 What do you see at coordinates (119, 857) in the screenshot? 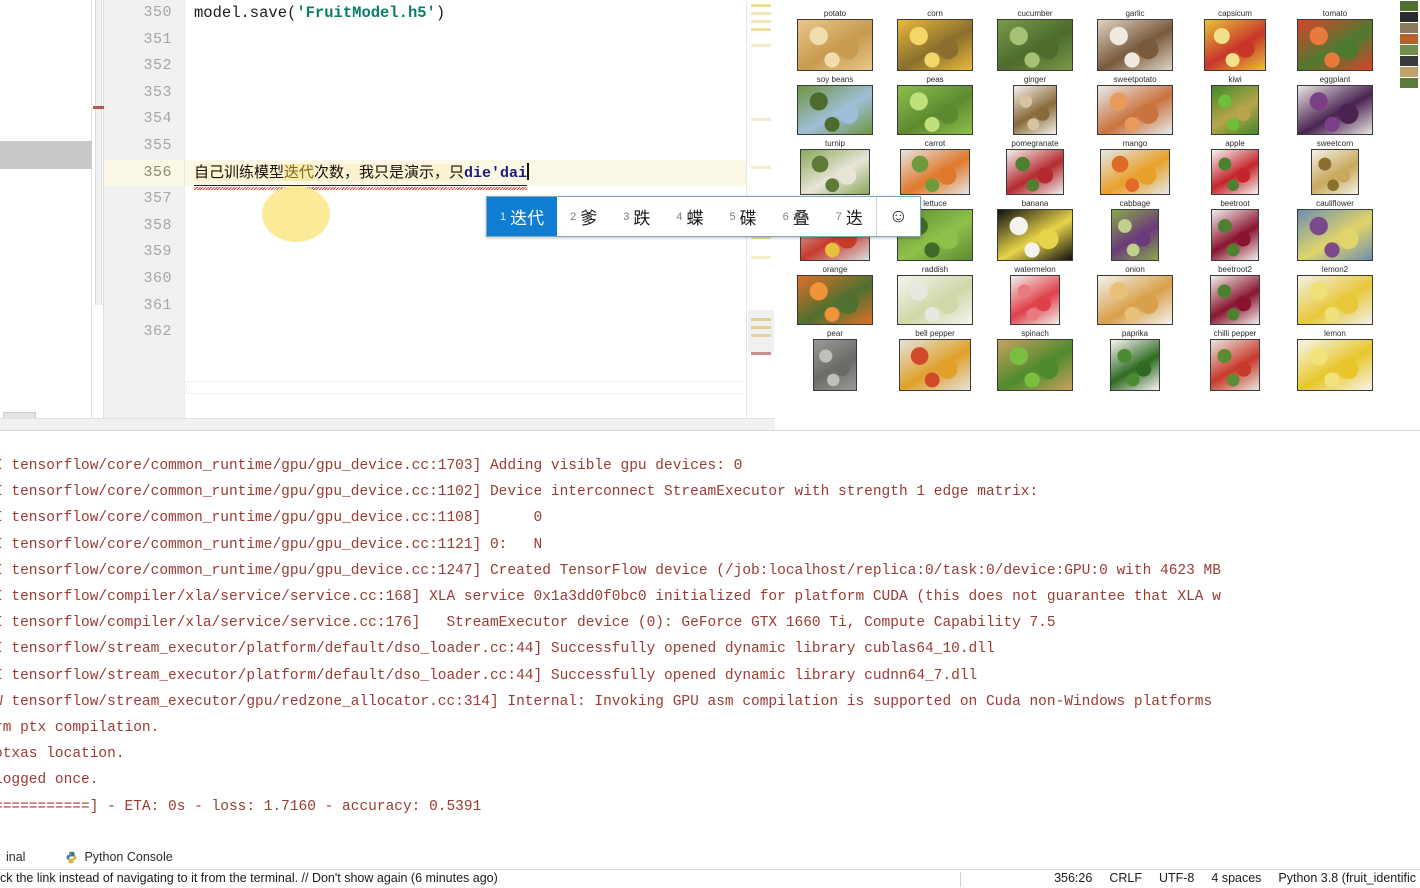
I see `tab-python-console: Python Console` at bounding box center [119, 857].